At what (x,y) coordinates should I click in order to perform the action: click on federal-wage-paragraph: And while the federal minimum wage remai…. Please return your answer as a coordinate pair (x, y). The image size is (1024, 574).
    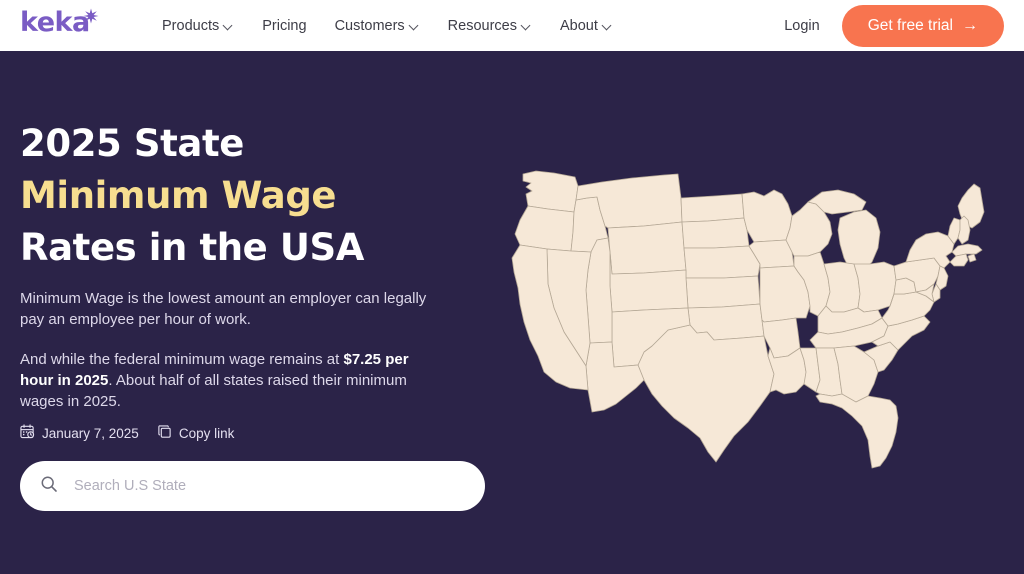
    Looking at the image, I should click on (230, 380).